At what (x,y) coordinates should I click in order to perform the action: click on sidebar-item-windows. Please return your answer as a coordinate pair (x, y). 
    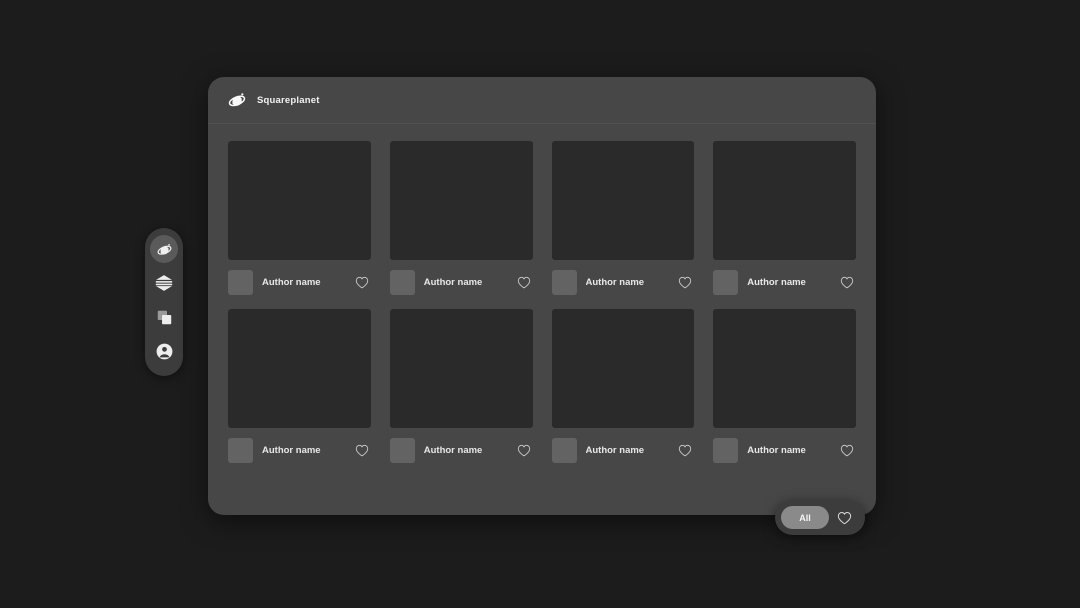
    Looking at the image, I should click on (164, 317).